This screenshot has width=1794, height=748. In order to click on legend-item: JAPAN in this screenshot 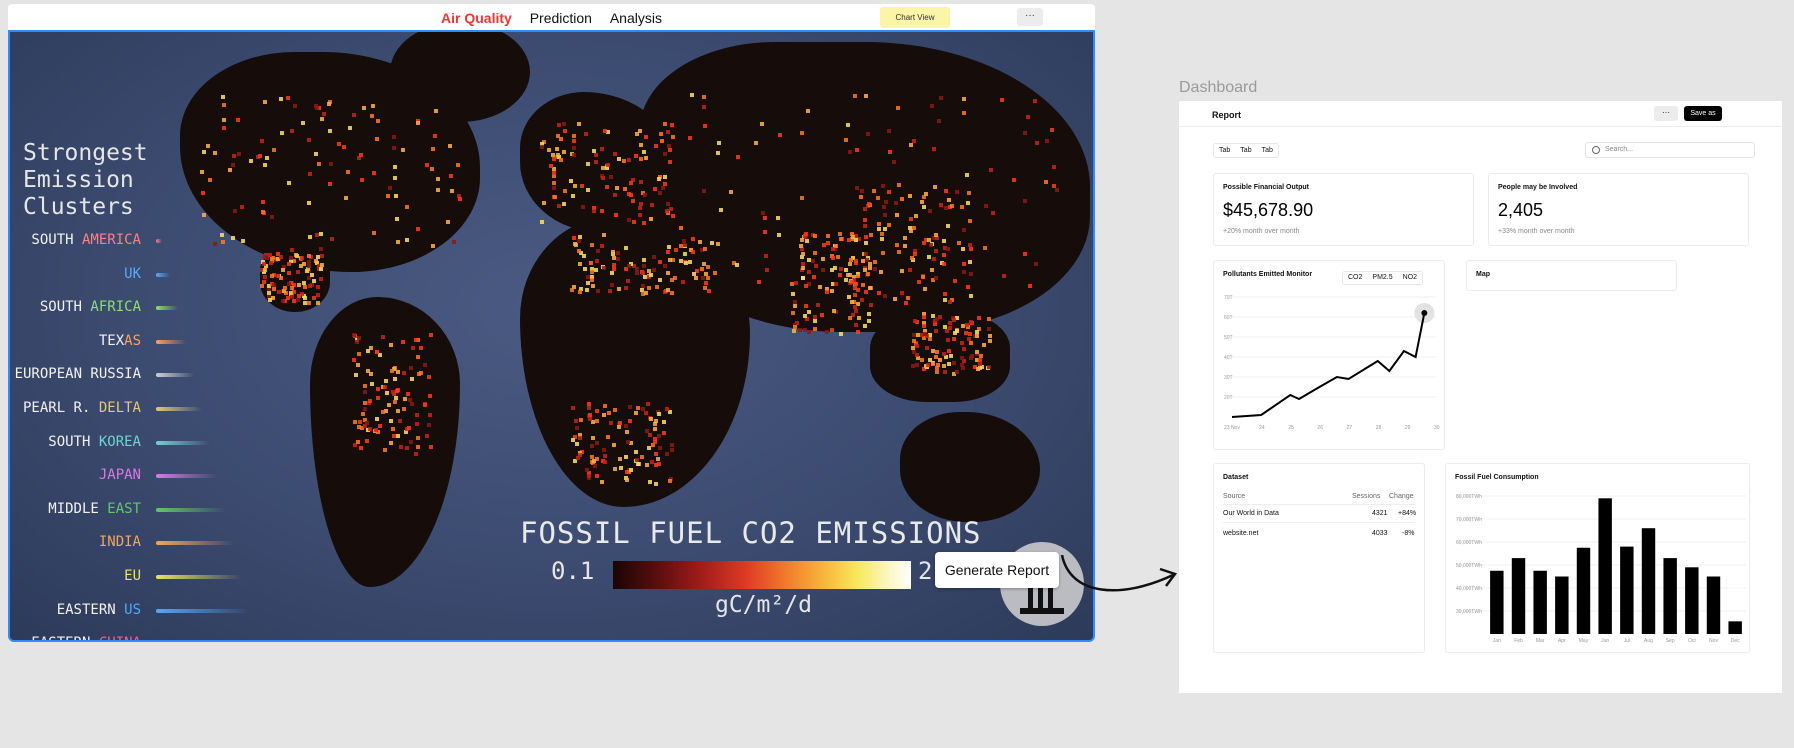, I will do `click(120, 475)`.